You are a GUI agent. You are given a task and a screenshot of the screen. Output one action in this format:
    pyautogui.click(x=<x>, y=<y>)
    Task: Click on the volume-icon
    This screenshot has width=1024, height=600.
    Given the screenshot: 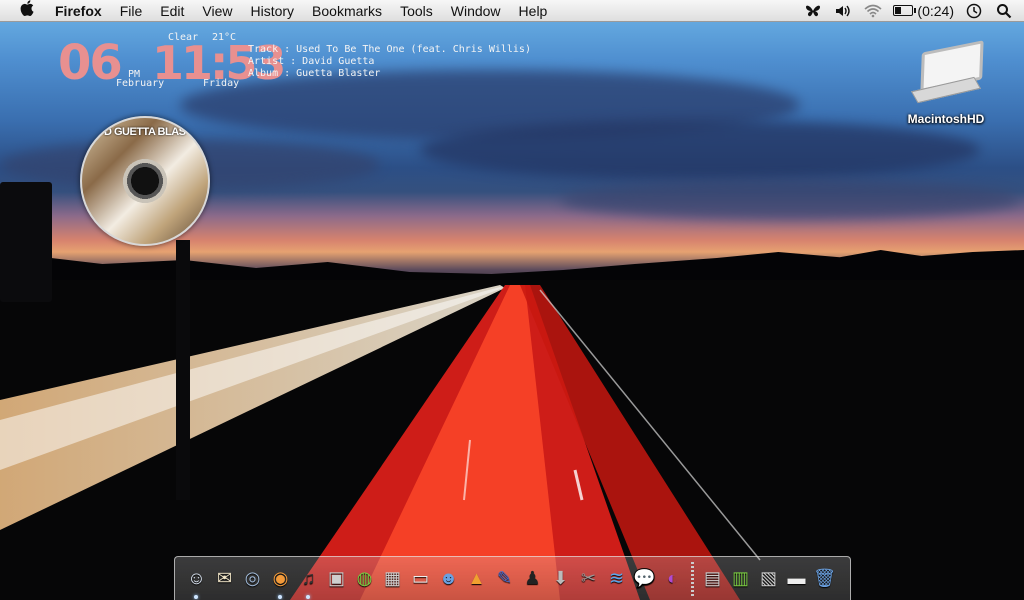 What is the action you would take?
    pyautogui.click(x=843, y=11)
    